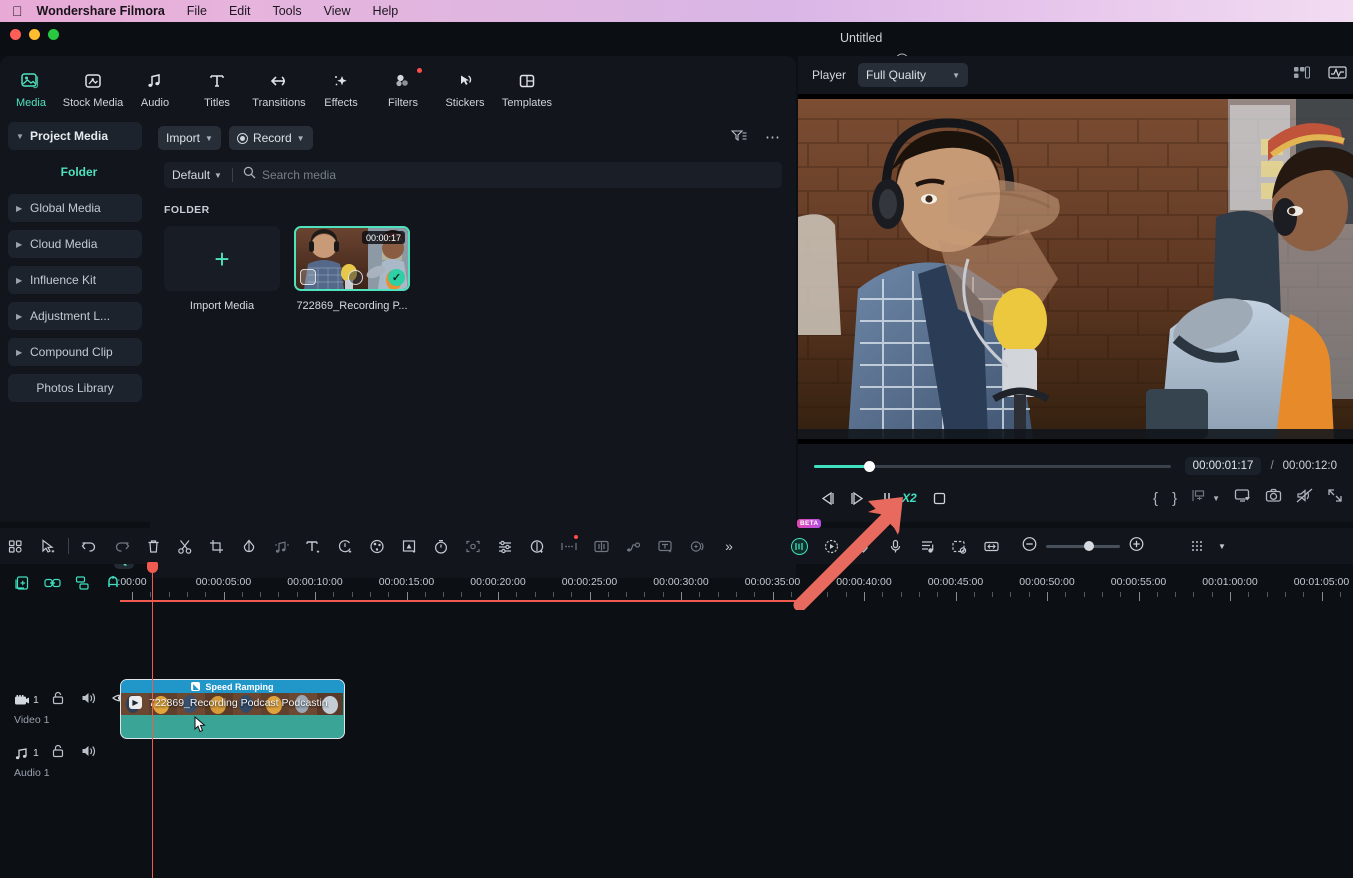 Image resolution: width=1353 pixels, height=878 pixels. What do you see at coordinates (345, 546) in the screenshot?
I see `speed-icon` at bounding box center [345, 546].